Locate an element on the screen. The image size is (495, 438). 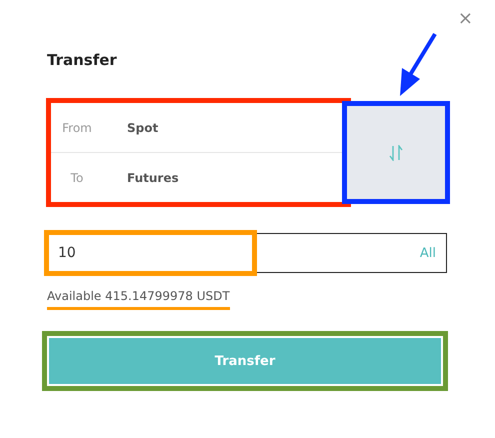
account-label: From is located at coordinates (77, 127).